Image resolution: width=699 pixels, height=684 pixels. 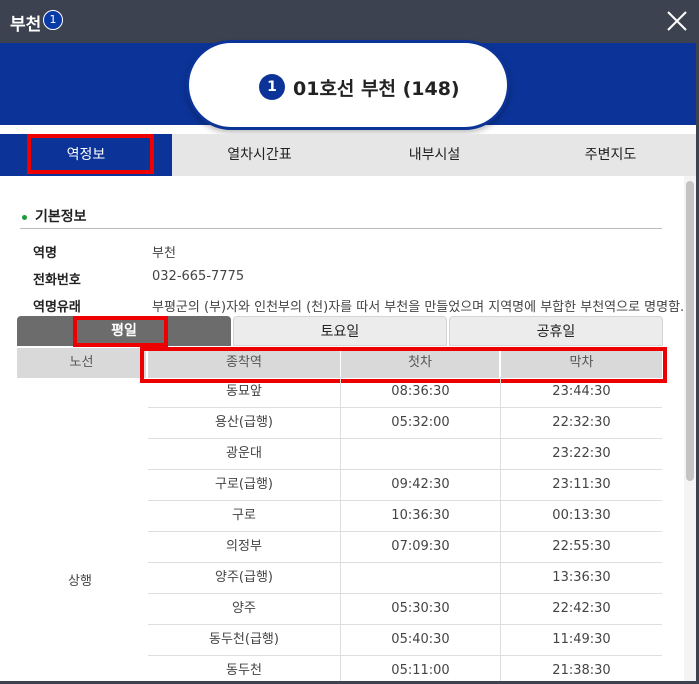 What do you see at coordinates (420, 609) in the screenshot?
I see `cell-first-train: 05:30:30` at bounding box center [420, 609].